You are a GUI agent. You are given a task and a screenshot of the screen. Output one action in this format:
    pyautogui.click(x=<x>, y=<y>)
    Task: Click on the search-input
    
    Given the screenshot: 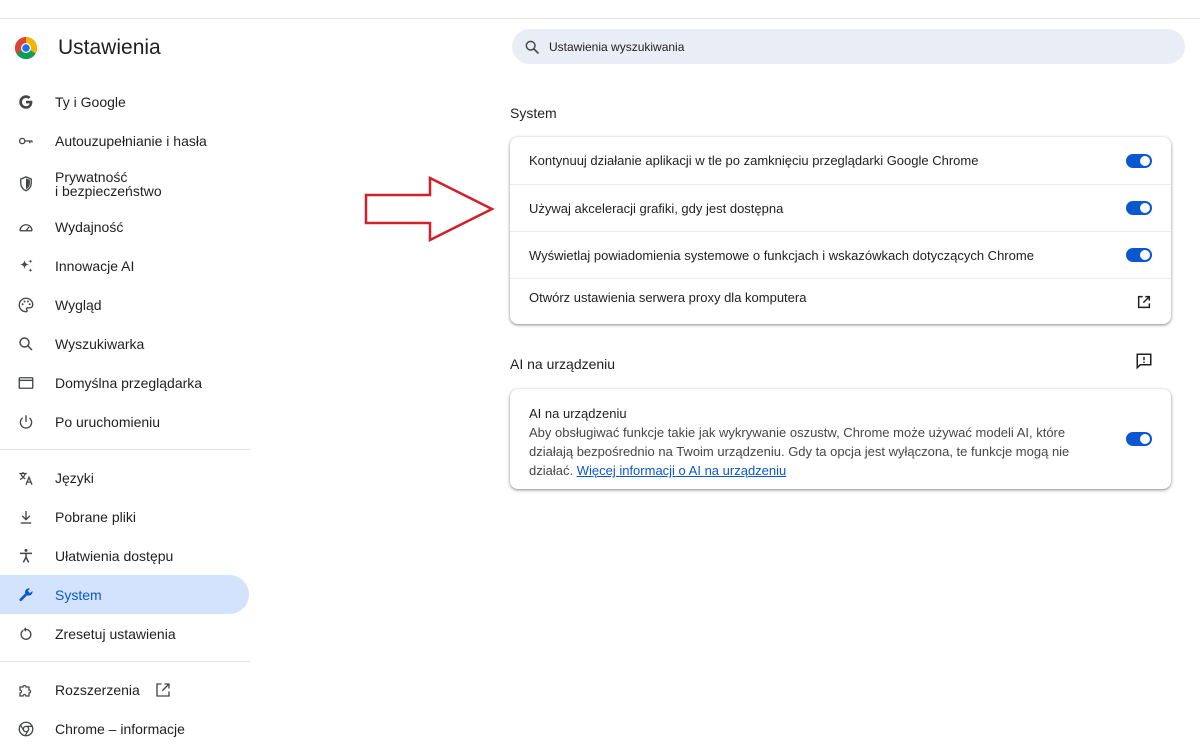 What is the action you would take?
    pyautogui.click(x=849, y=46)
    